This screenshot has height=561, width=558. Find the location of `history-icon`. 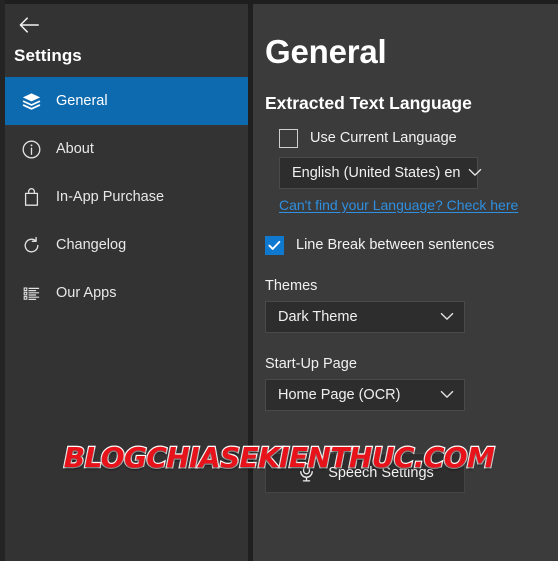

history-icon is located at coordinates (31, 245).